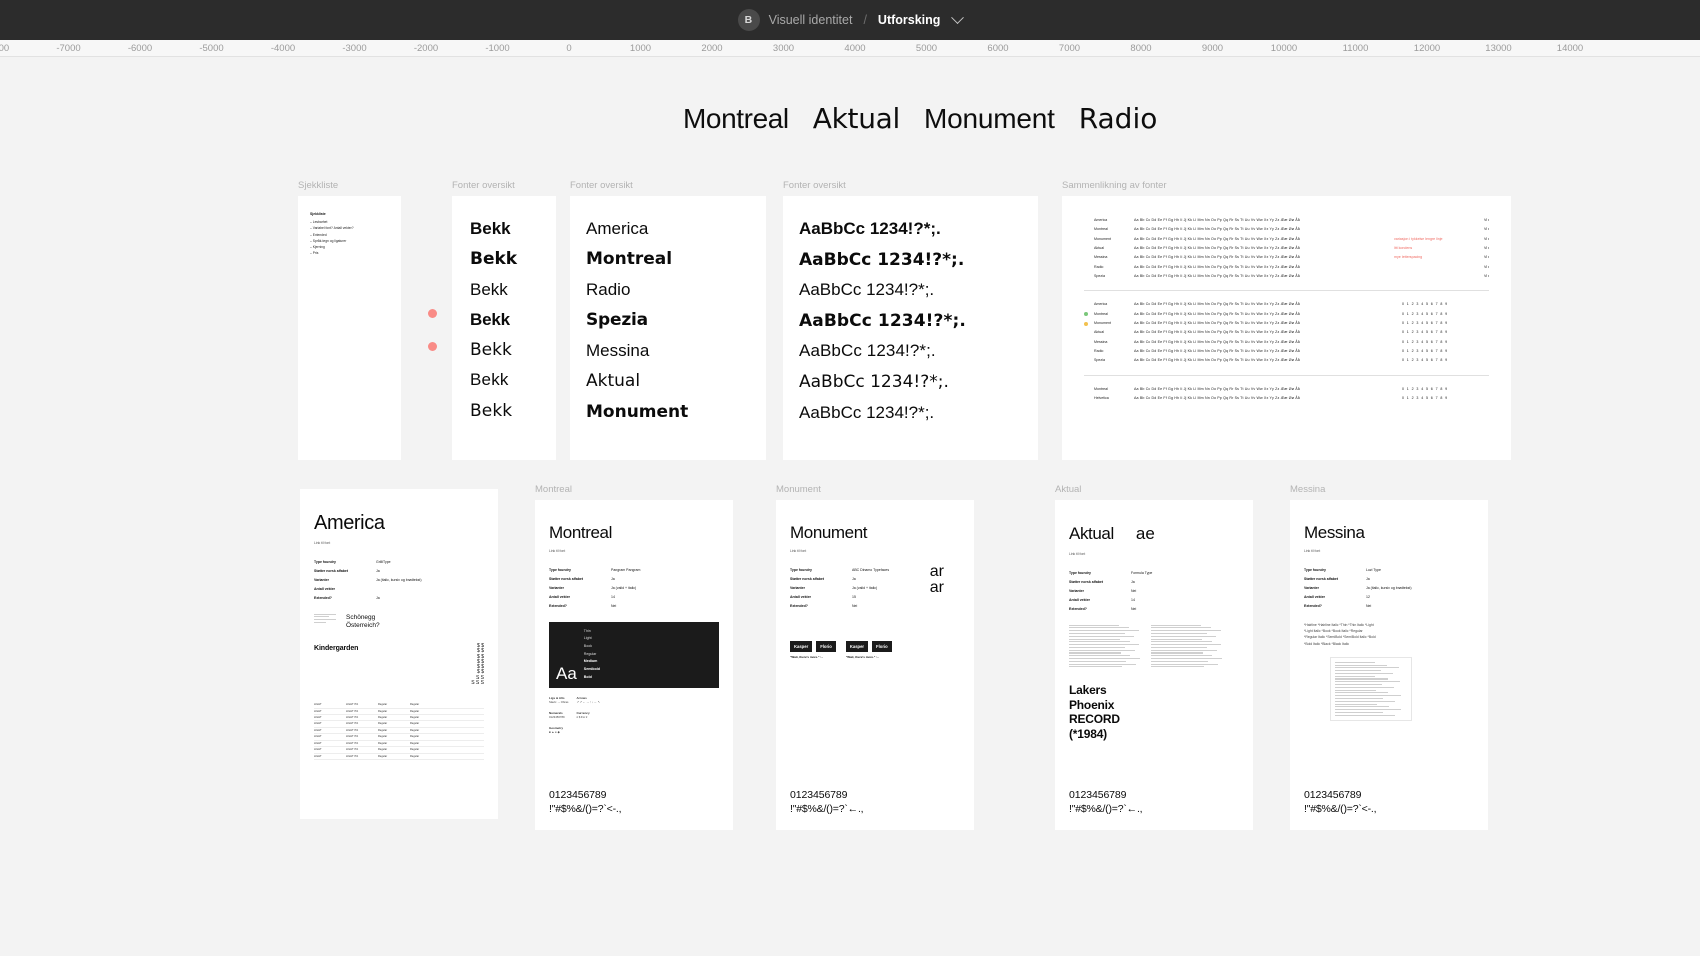 The height and width of the screenshot is (956, 1700). What do you see at coordinates (865, 587) in the screenshot?
I see `spec-value: Ja (valid + italic)` at bounding box center [865, 587].